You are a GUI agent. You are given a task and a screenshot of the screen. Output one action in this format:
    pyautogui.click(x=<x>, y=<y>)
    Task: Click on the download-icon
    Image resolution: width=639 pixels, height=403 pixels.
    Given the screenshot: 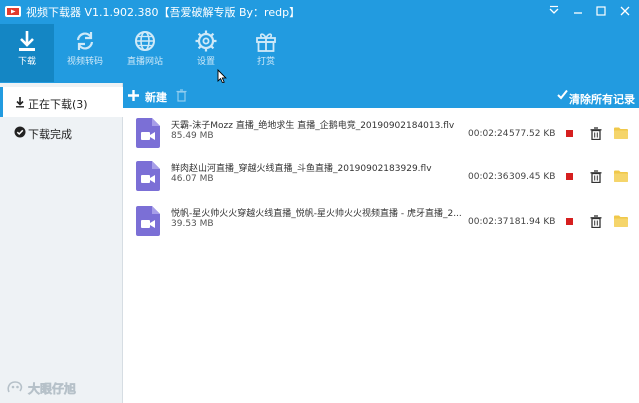 What is the action you would take?
    pyautogui.click(x=27, y=41)
    